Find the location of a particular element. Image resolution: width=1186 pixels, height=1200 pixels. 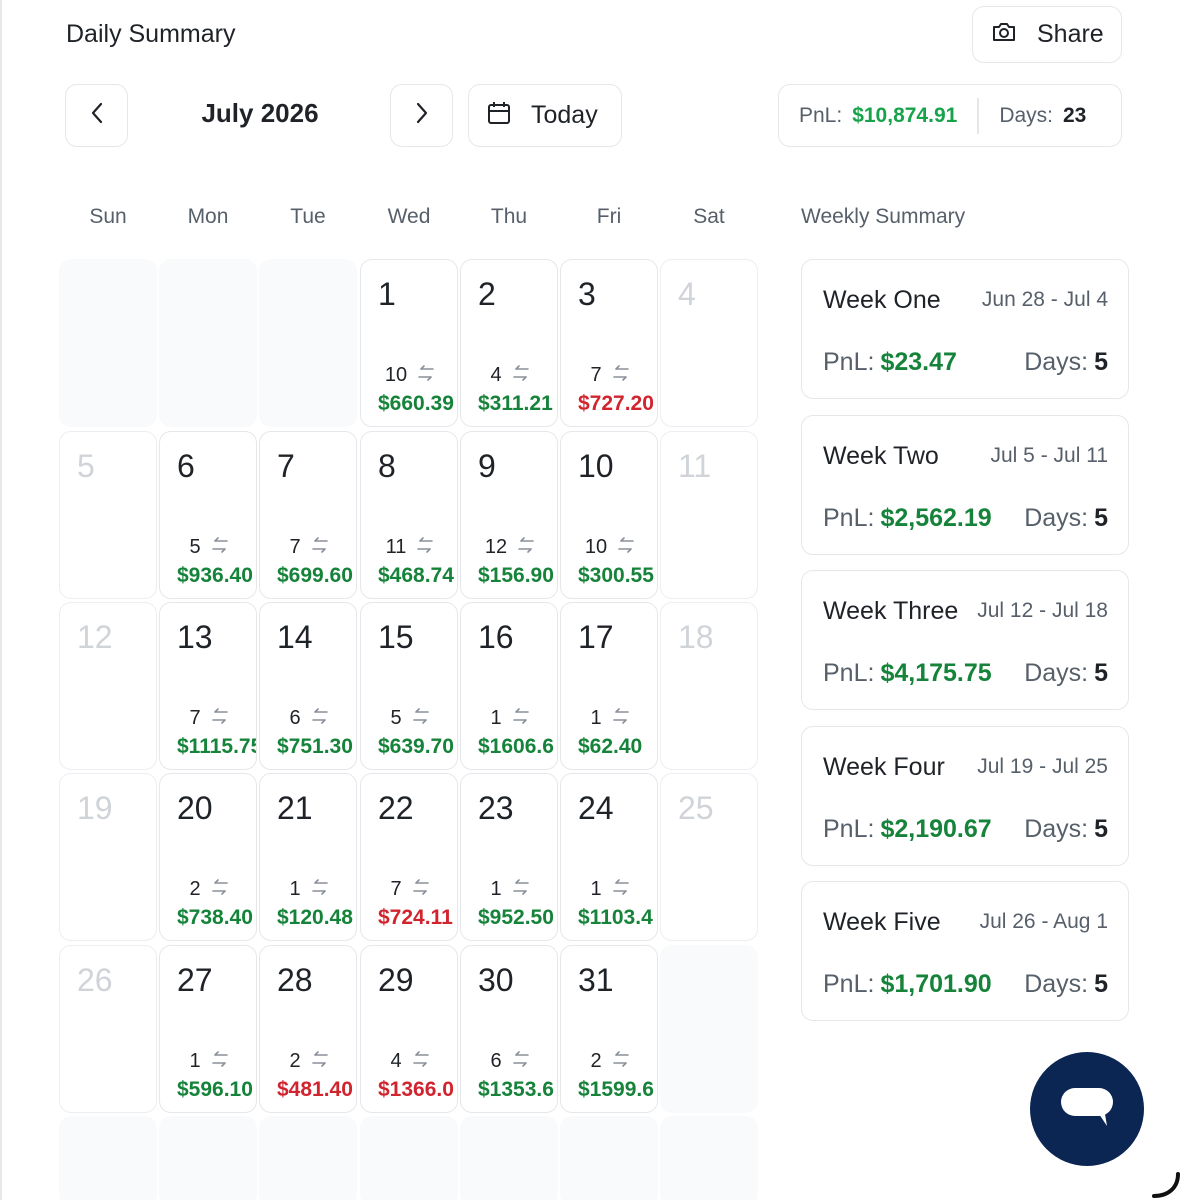

week-summary-card: Week One Jun 28 - Jul 4 PnL: $23.47 Days: 5 is located at coordinates (965, 329).